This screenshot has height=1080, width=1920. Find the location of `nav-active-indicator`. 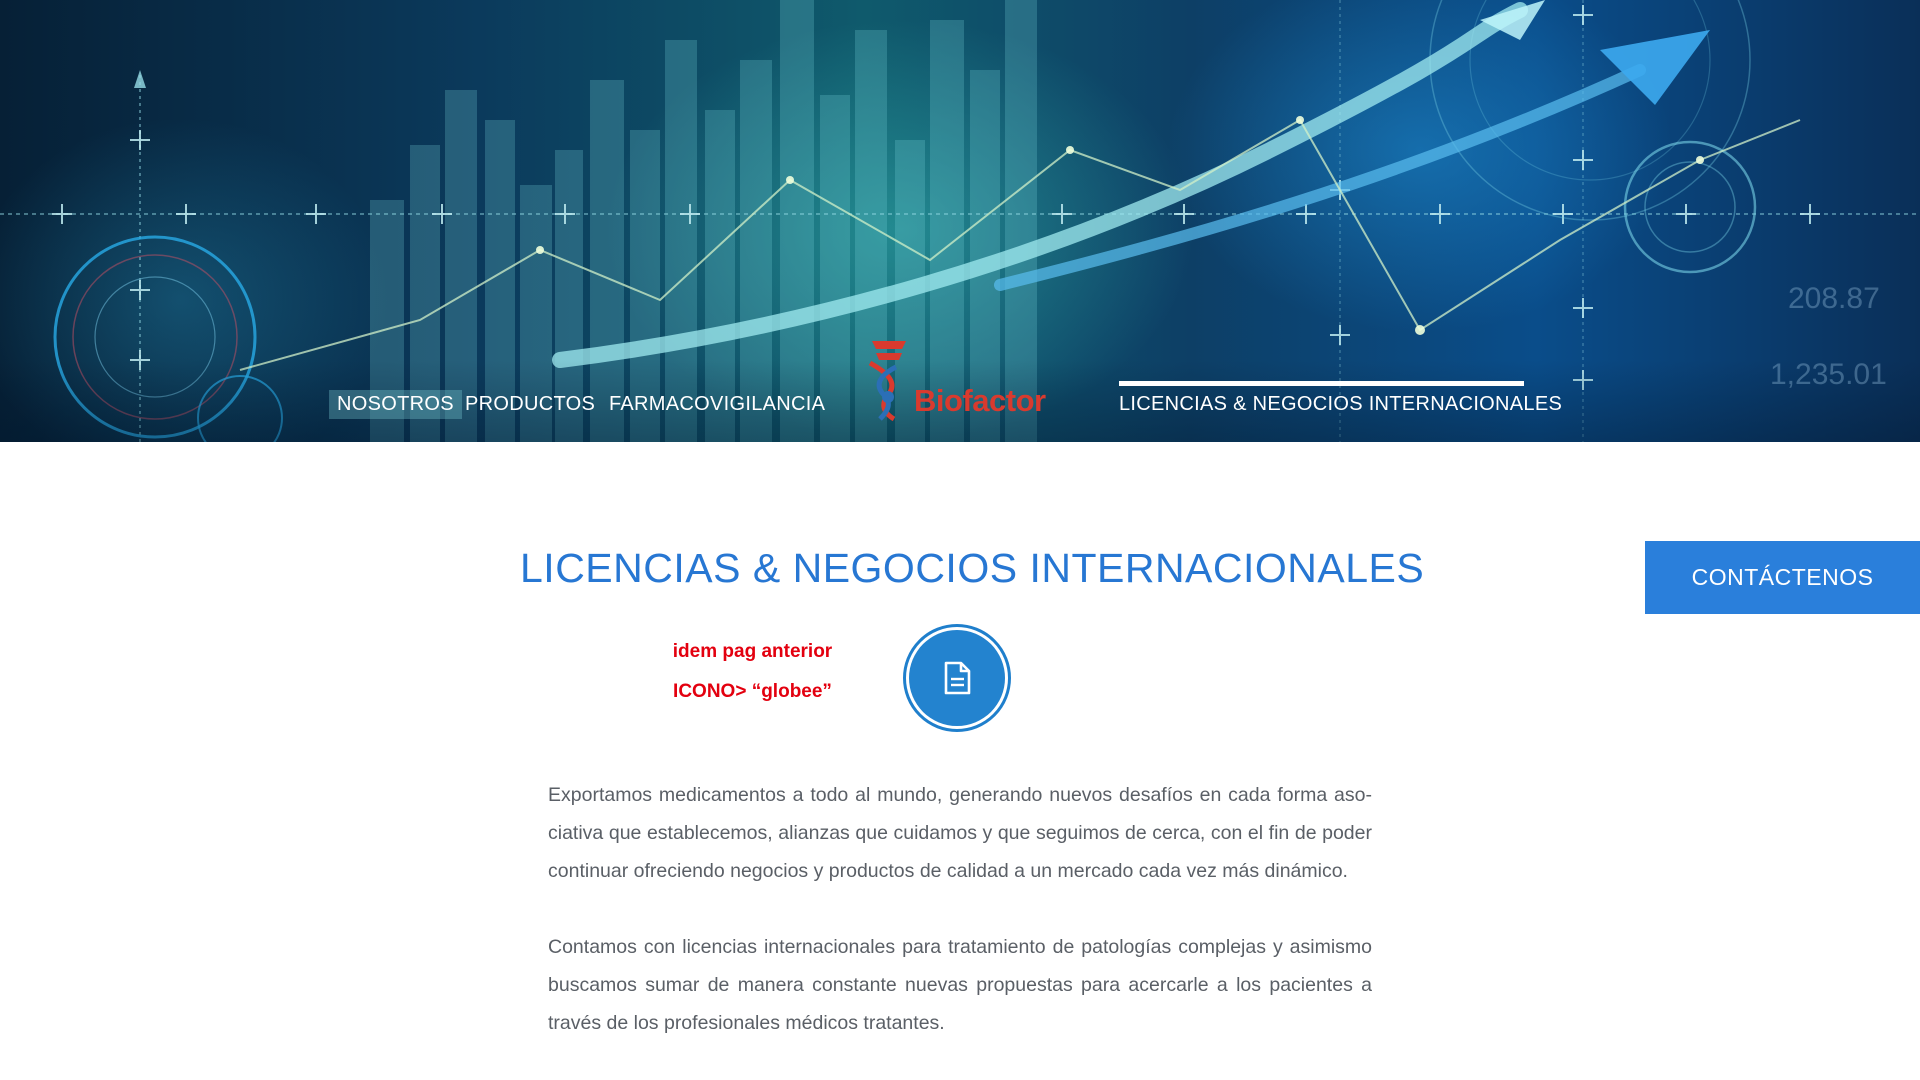

nav-active-indicator is located at coordinates (1321, 383).